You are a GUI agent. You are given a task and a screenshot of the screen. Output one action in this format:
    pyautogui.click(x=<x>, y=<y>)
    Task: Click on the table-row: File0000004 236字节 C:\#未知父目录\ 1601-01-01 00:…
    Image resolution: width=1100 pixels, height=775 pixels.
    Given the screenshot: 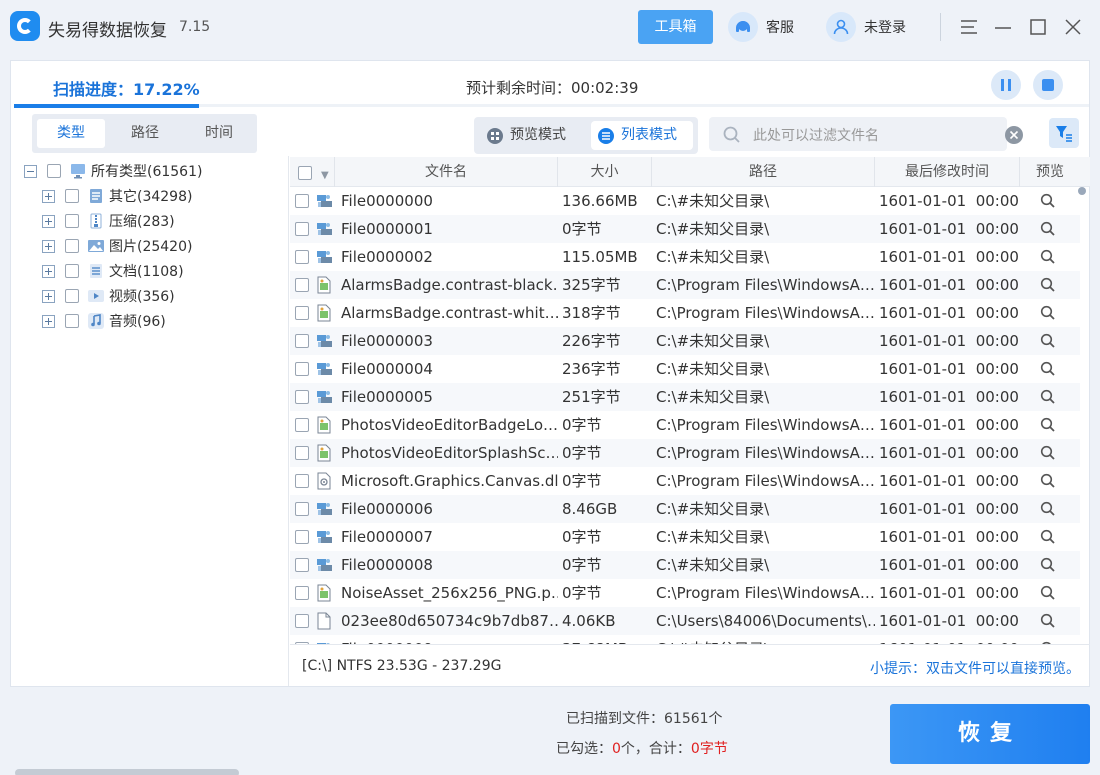 What is the action you would take?
    pyautogui.click(x=685, y=369)
    